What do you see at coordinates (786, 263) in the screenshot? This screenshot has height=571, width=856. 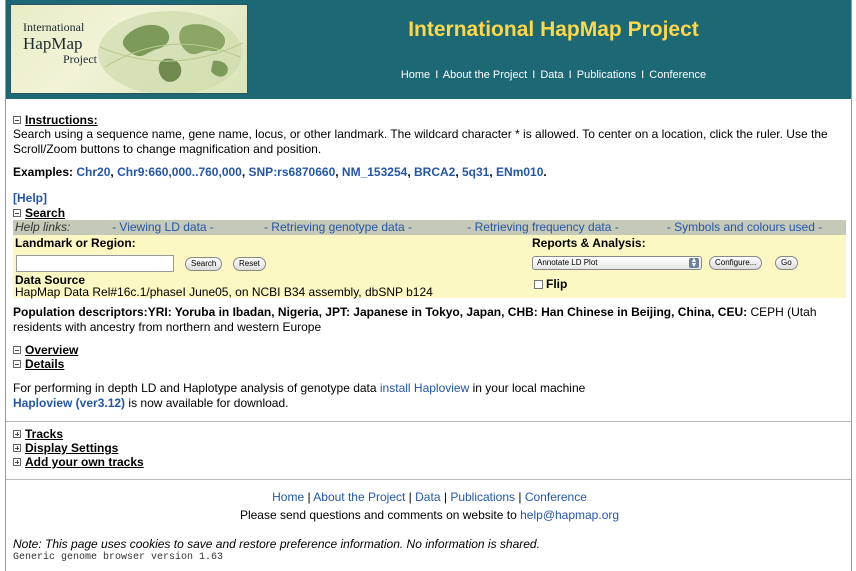 I see `go-button: Go` at bounding box center [786, 263].